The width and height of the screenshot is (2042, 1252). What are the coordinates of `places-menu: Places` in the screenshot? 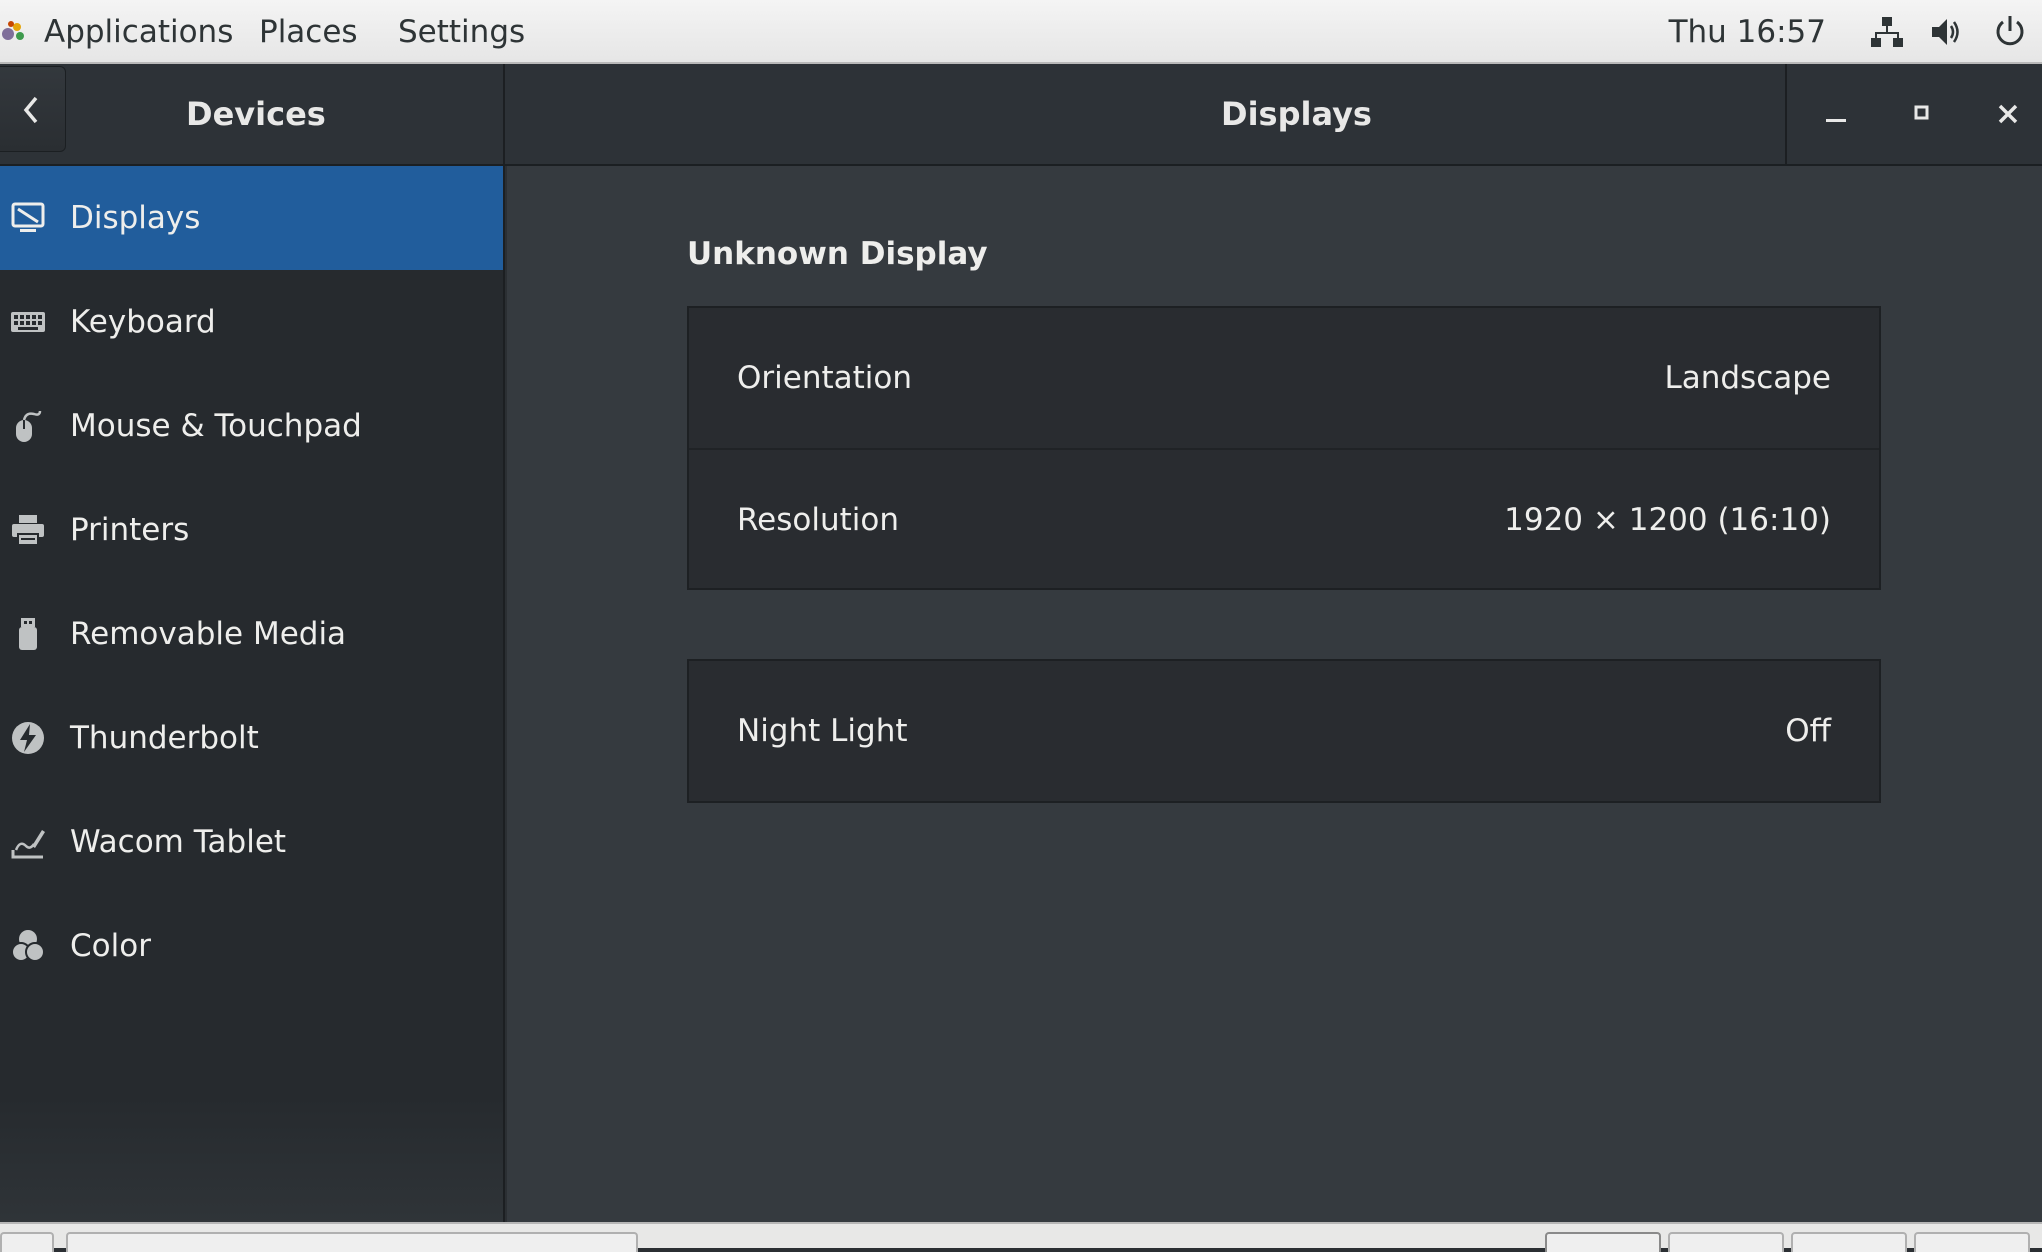 It's located at (308, 32).